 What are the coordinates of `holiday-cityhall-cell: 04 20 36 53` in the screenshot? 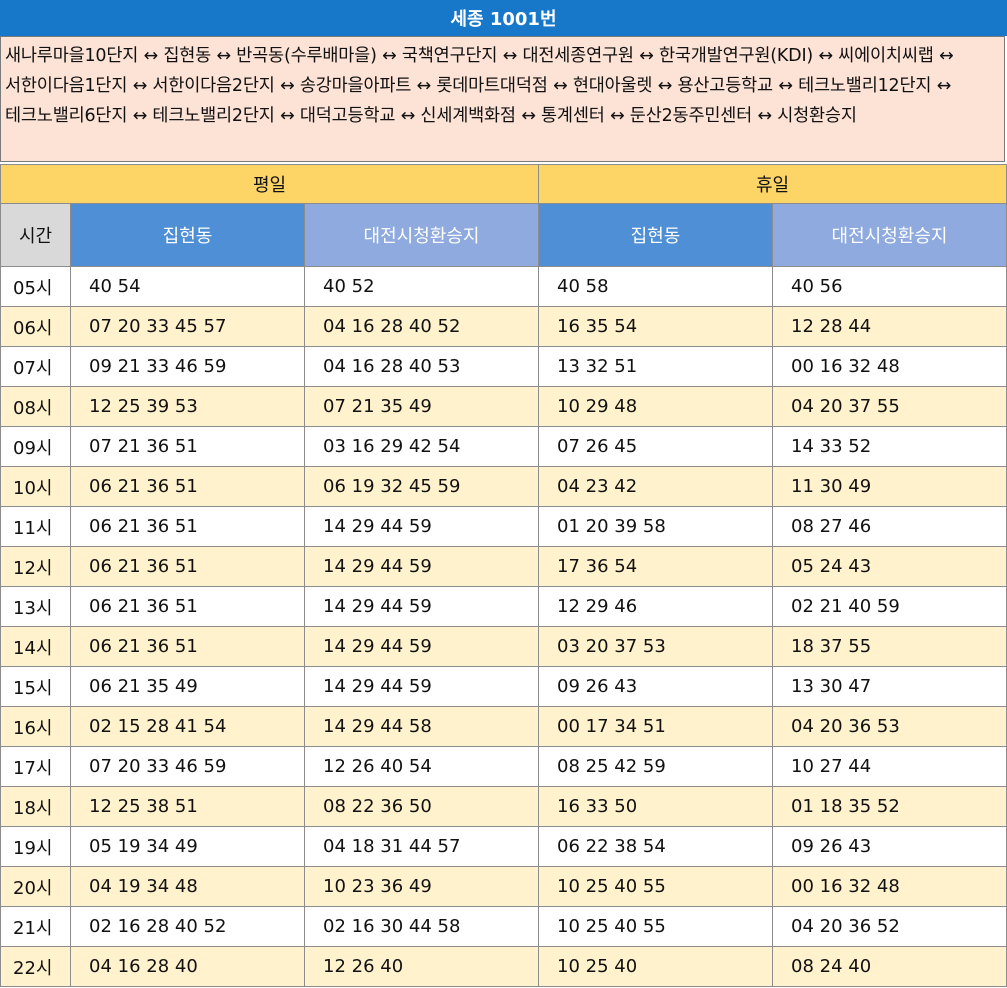 It's located at (889, 726).